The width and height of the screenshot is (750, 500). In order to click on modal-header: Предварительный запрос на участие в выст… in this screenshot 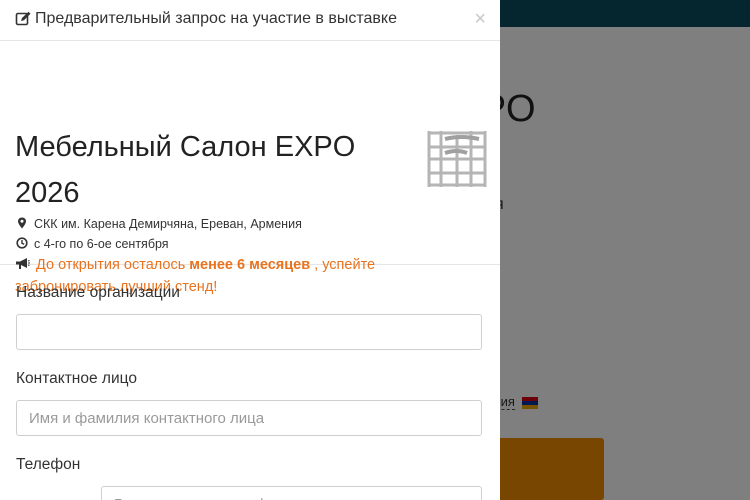, I will do `click(250, 20)`.